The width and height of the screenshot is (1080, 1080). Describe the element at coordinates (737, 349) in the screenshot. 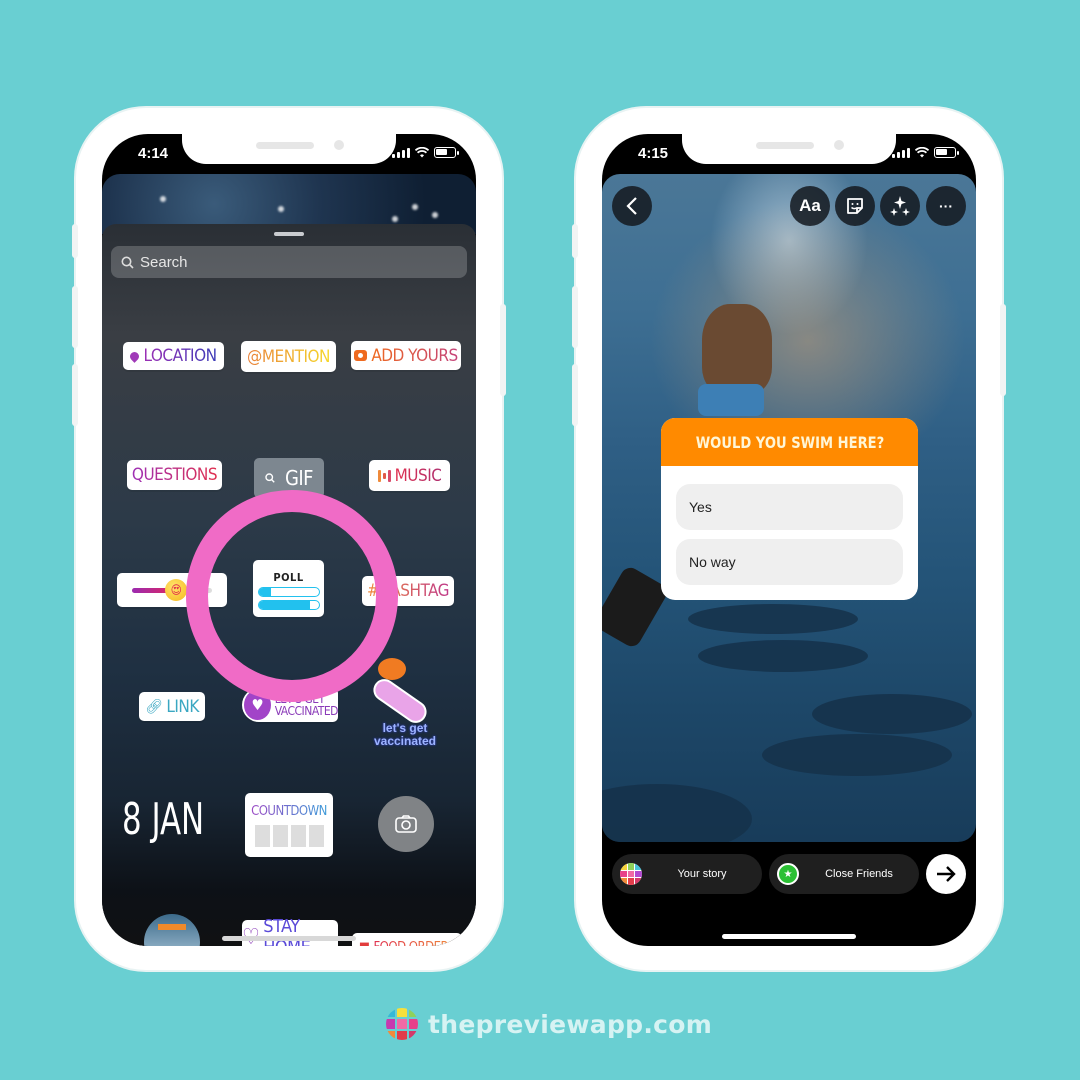

I see `swimmer` at that location.